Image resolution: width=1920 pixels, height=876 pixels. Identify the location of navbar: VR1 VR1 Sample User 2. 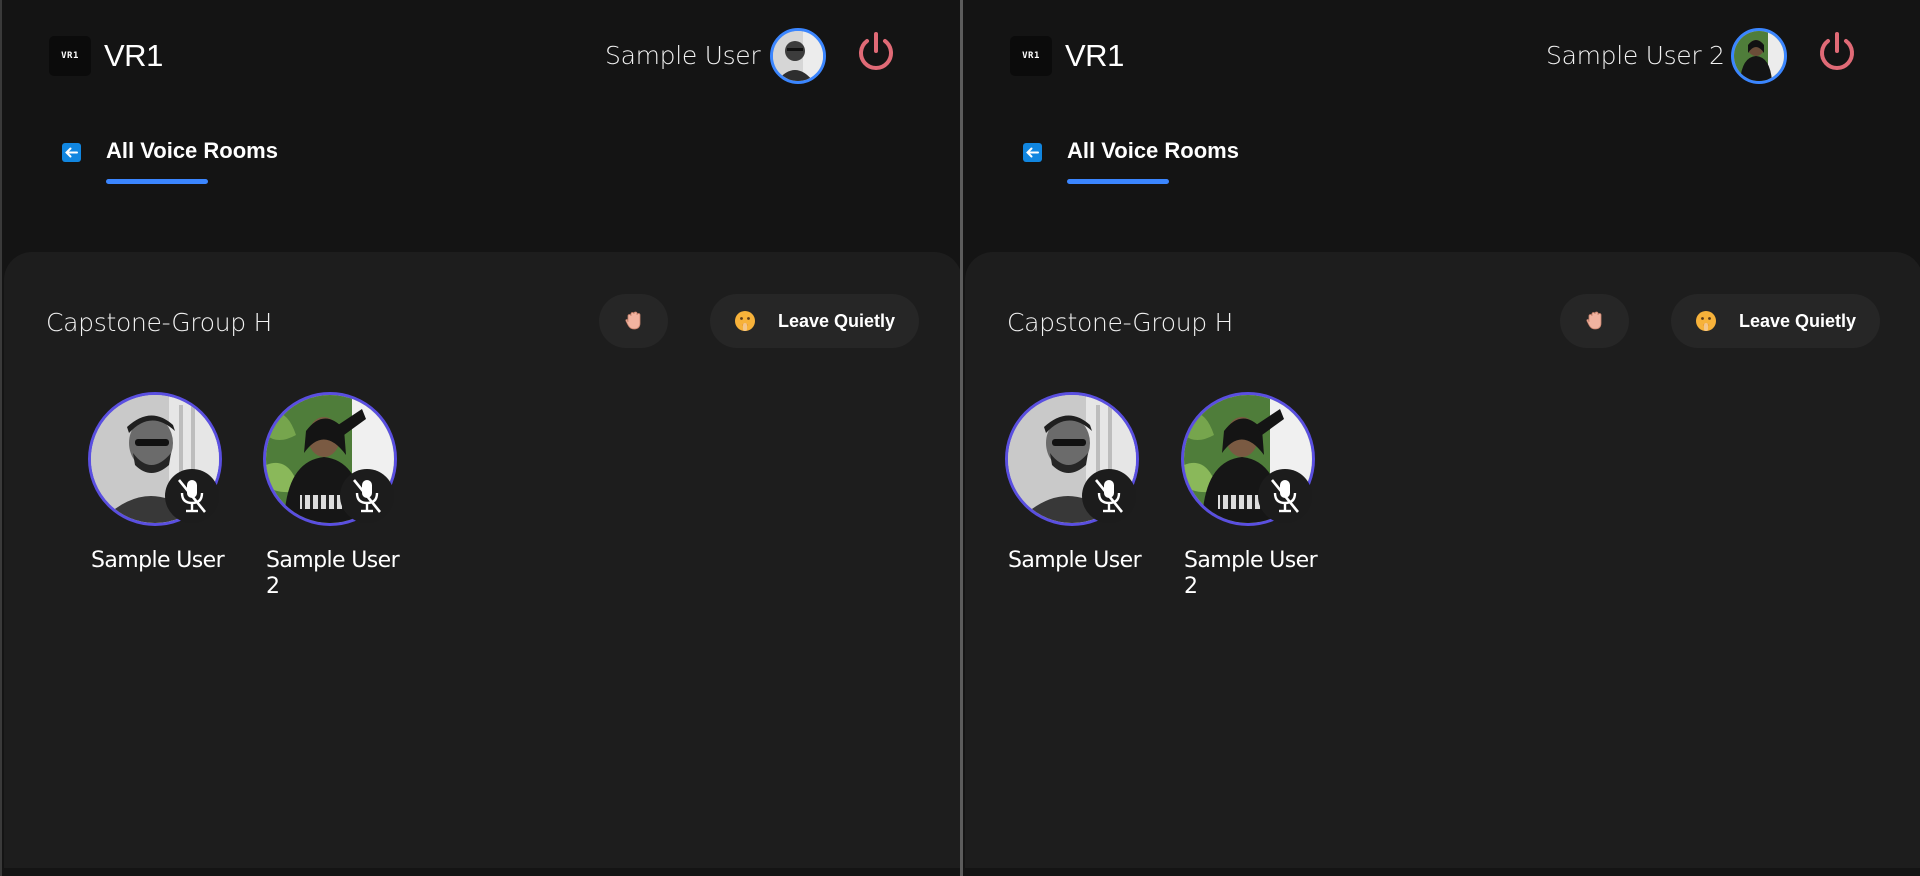
(1441, 55).